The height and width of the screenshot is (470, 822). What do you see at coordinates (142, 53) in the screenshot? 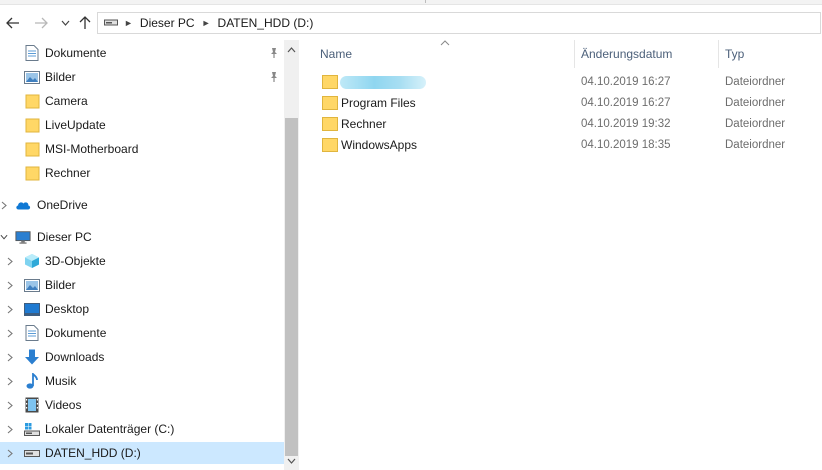
I see `sidebar-item-dokumente: Dokumente` at bounding box center [142, 53].